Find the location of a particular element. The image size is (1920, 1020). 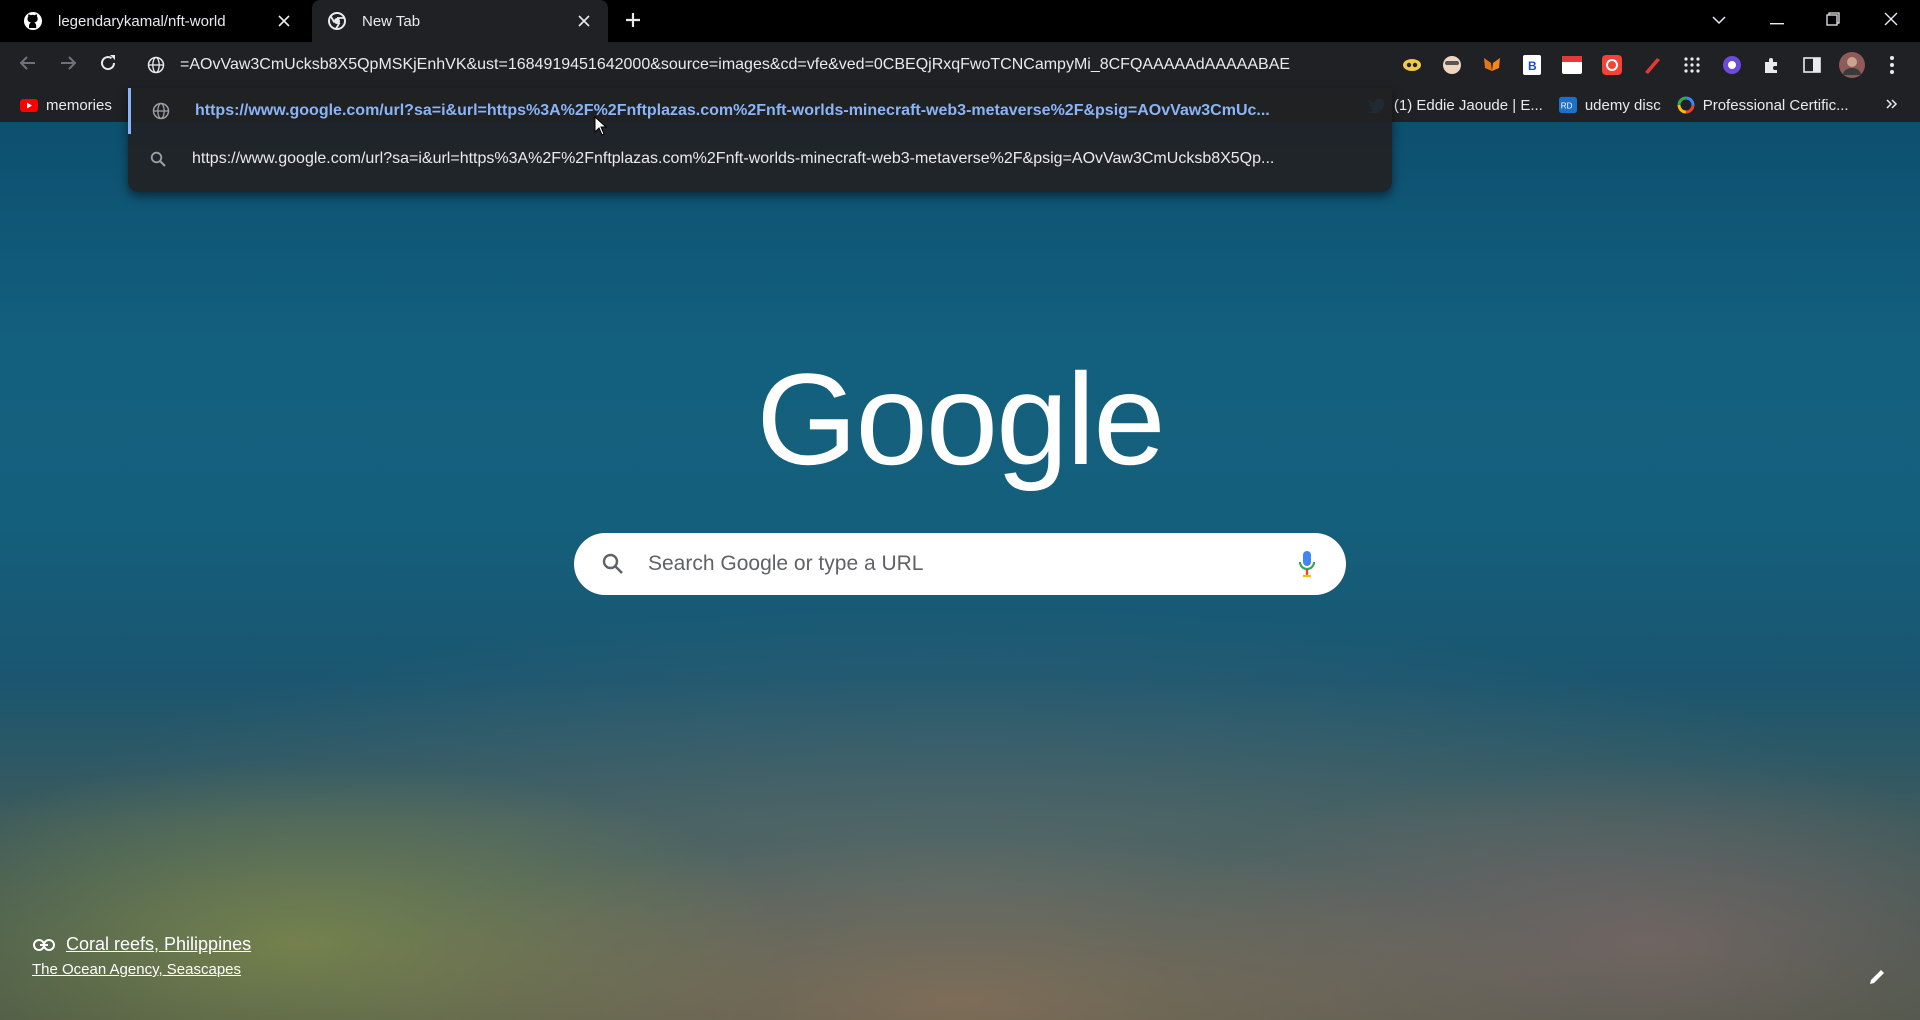

bookmark-udemy-disc: RD udemy disc is located at coordinates (1610, 105).